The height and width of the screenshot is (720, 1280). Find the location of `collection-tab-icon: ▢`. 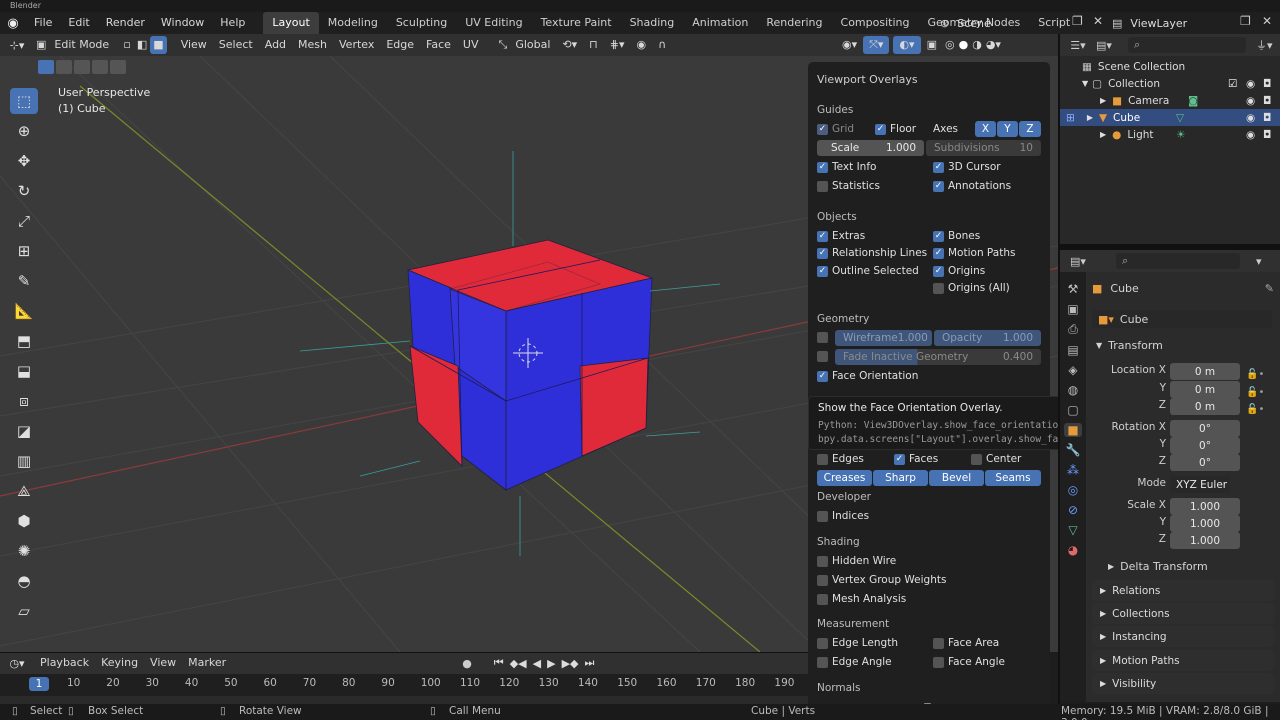

collection-tab-icon: ▢ is located at coordinates (1072, 410).